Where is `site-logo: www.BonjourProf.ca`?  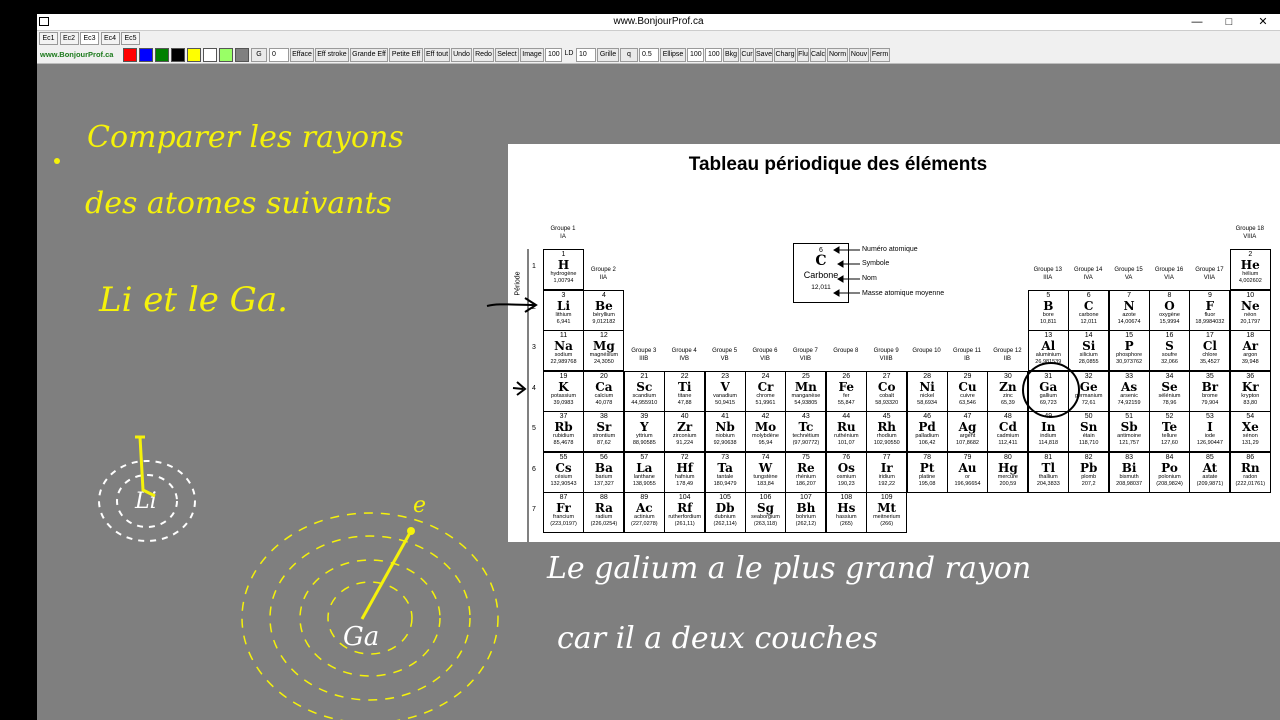
site-logo: www.BonjourProf.ca is located at coordinates (77, 54).